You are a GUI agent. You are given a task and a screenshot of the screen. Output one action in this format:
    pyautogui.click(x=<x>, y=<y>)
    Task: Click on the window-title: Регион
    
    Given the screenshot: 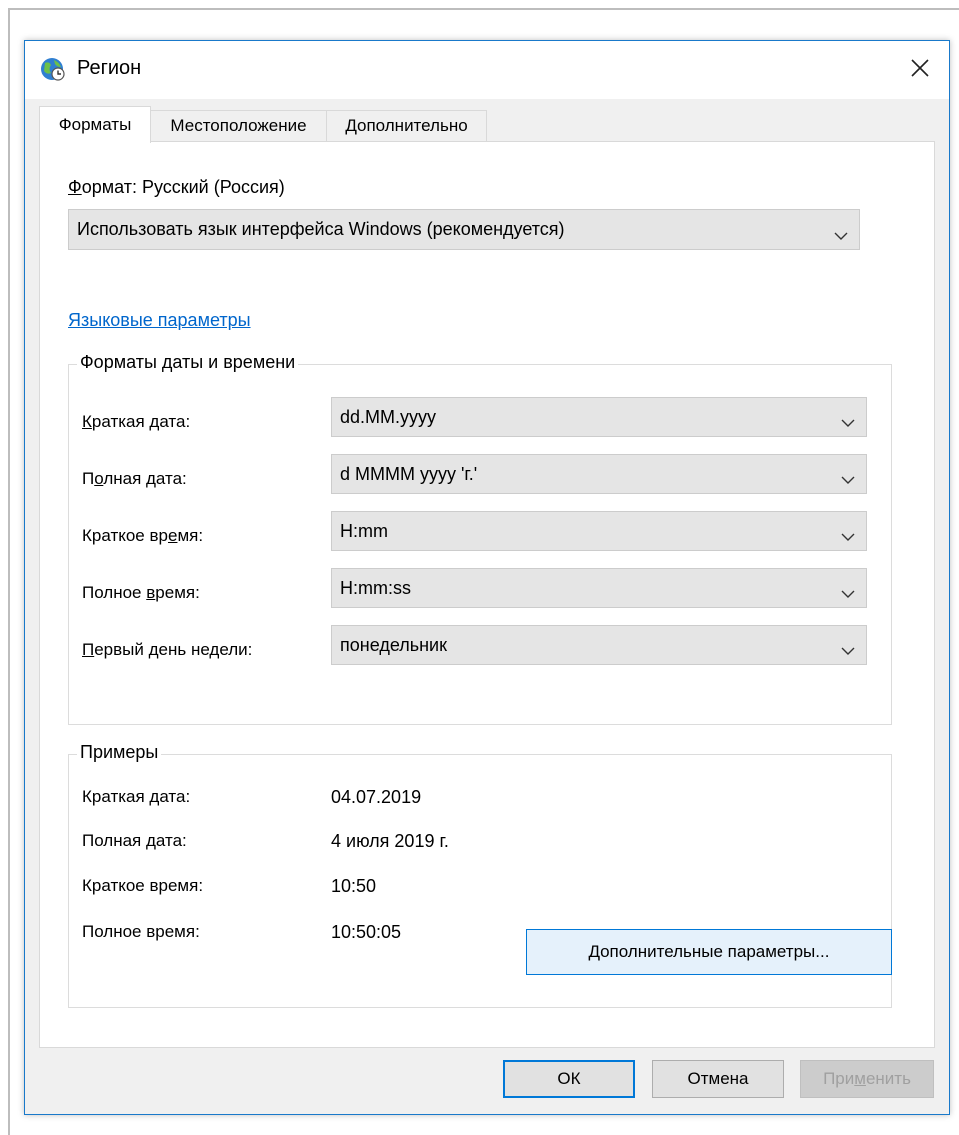 What is the action you would take?
    pyautogui.click(x=109, y=68)
    